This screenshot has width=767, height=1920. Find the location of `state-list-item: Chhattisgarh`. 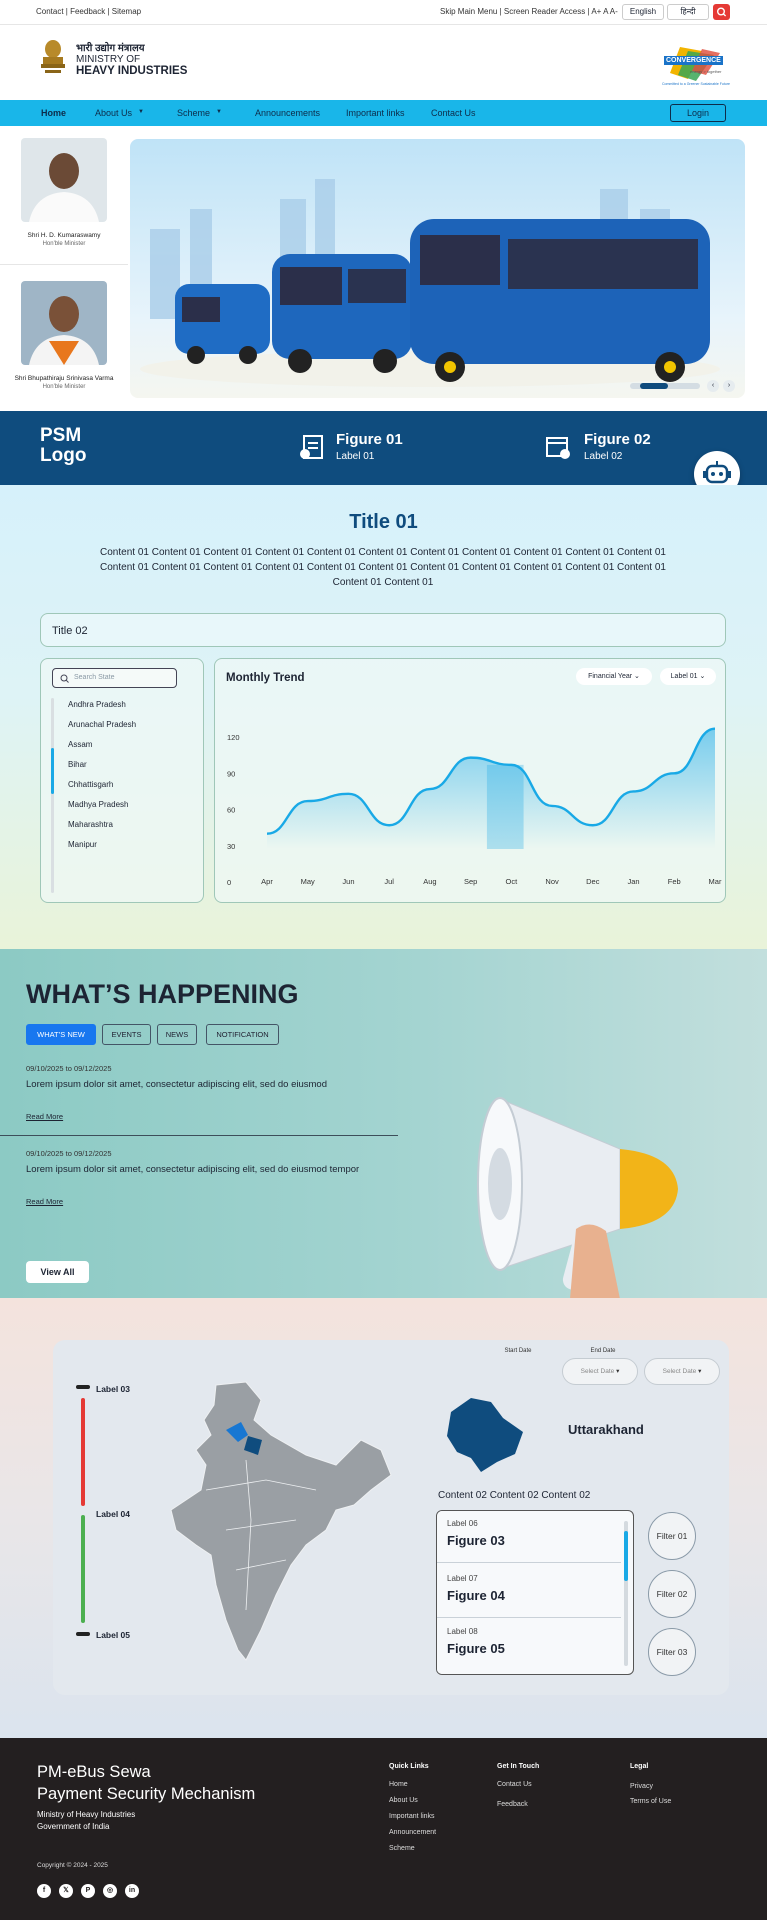

state-list-item: Chhattisgarh is located at coordinates (102, 789).